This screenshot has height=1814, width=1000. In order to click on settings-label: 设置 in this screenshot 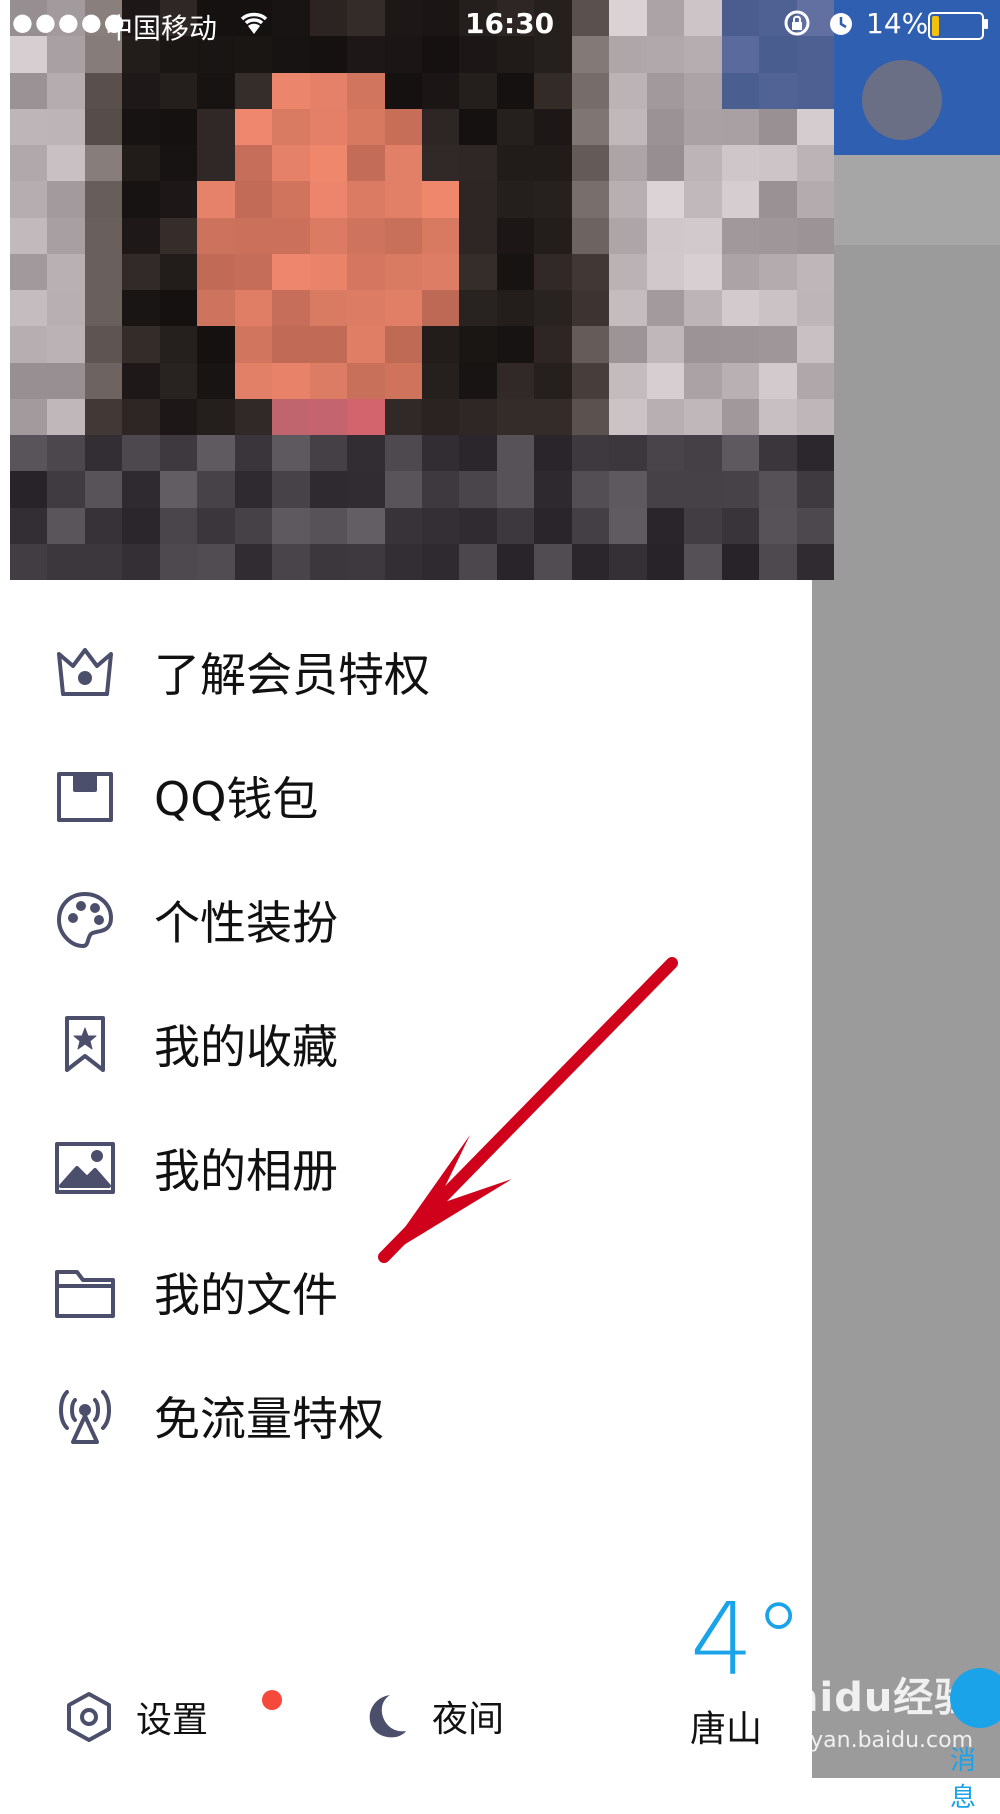, I will do `click(172, 1720)`.